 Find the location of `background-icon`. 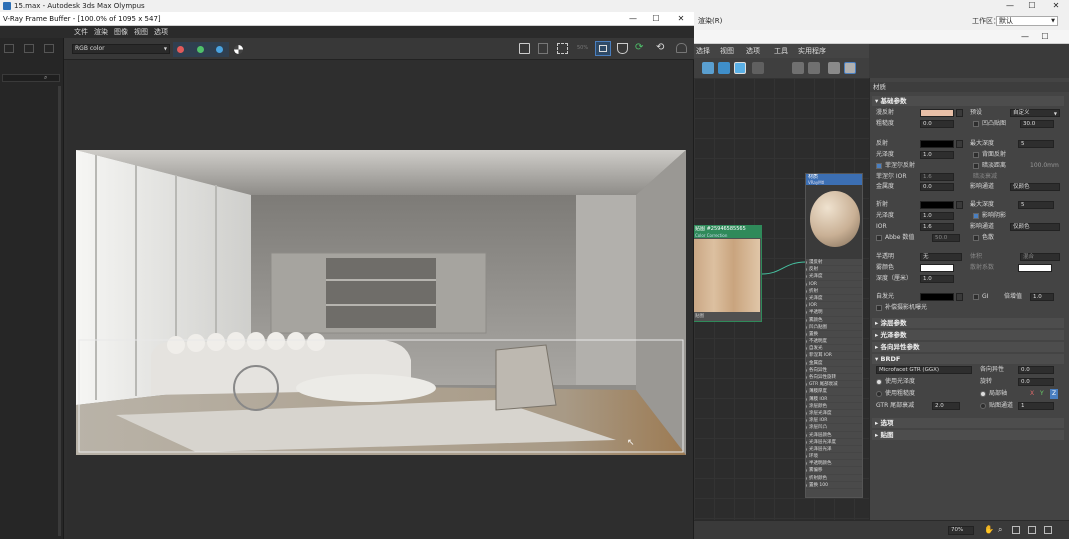

background-icon is located at coordinates (758, 68).